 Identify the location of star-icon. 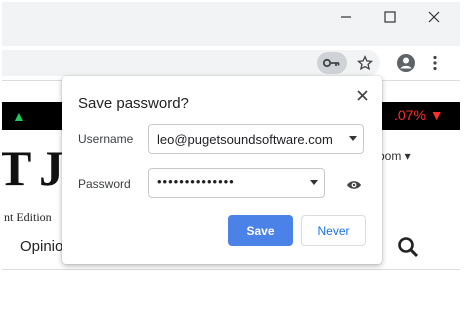
(365, 63).